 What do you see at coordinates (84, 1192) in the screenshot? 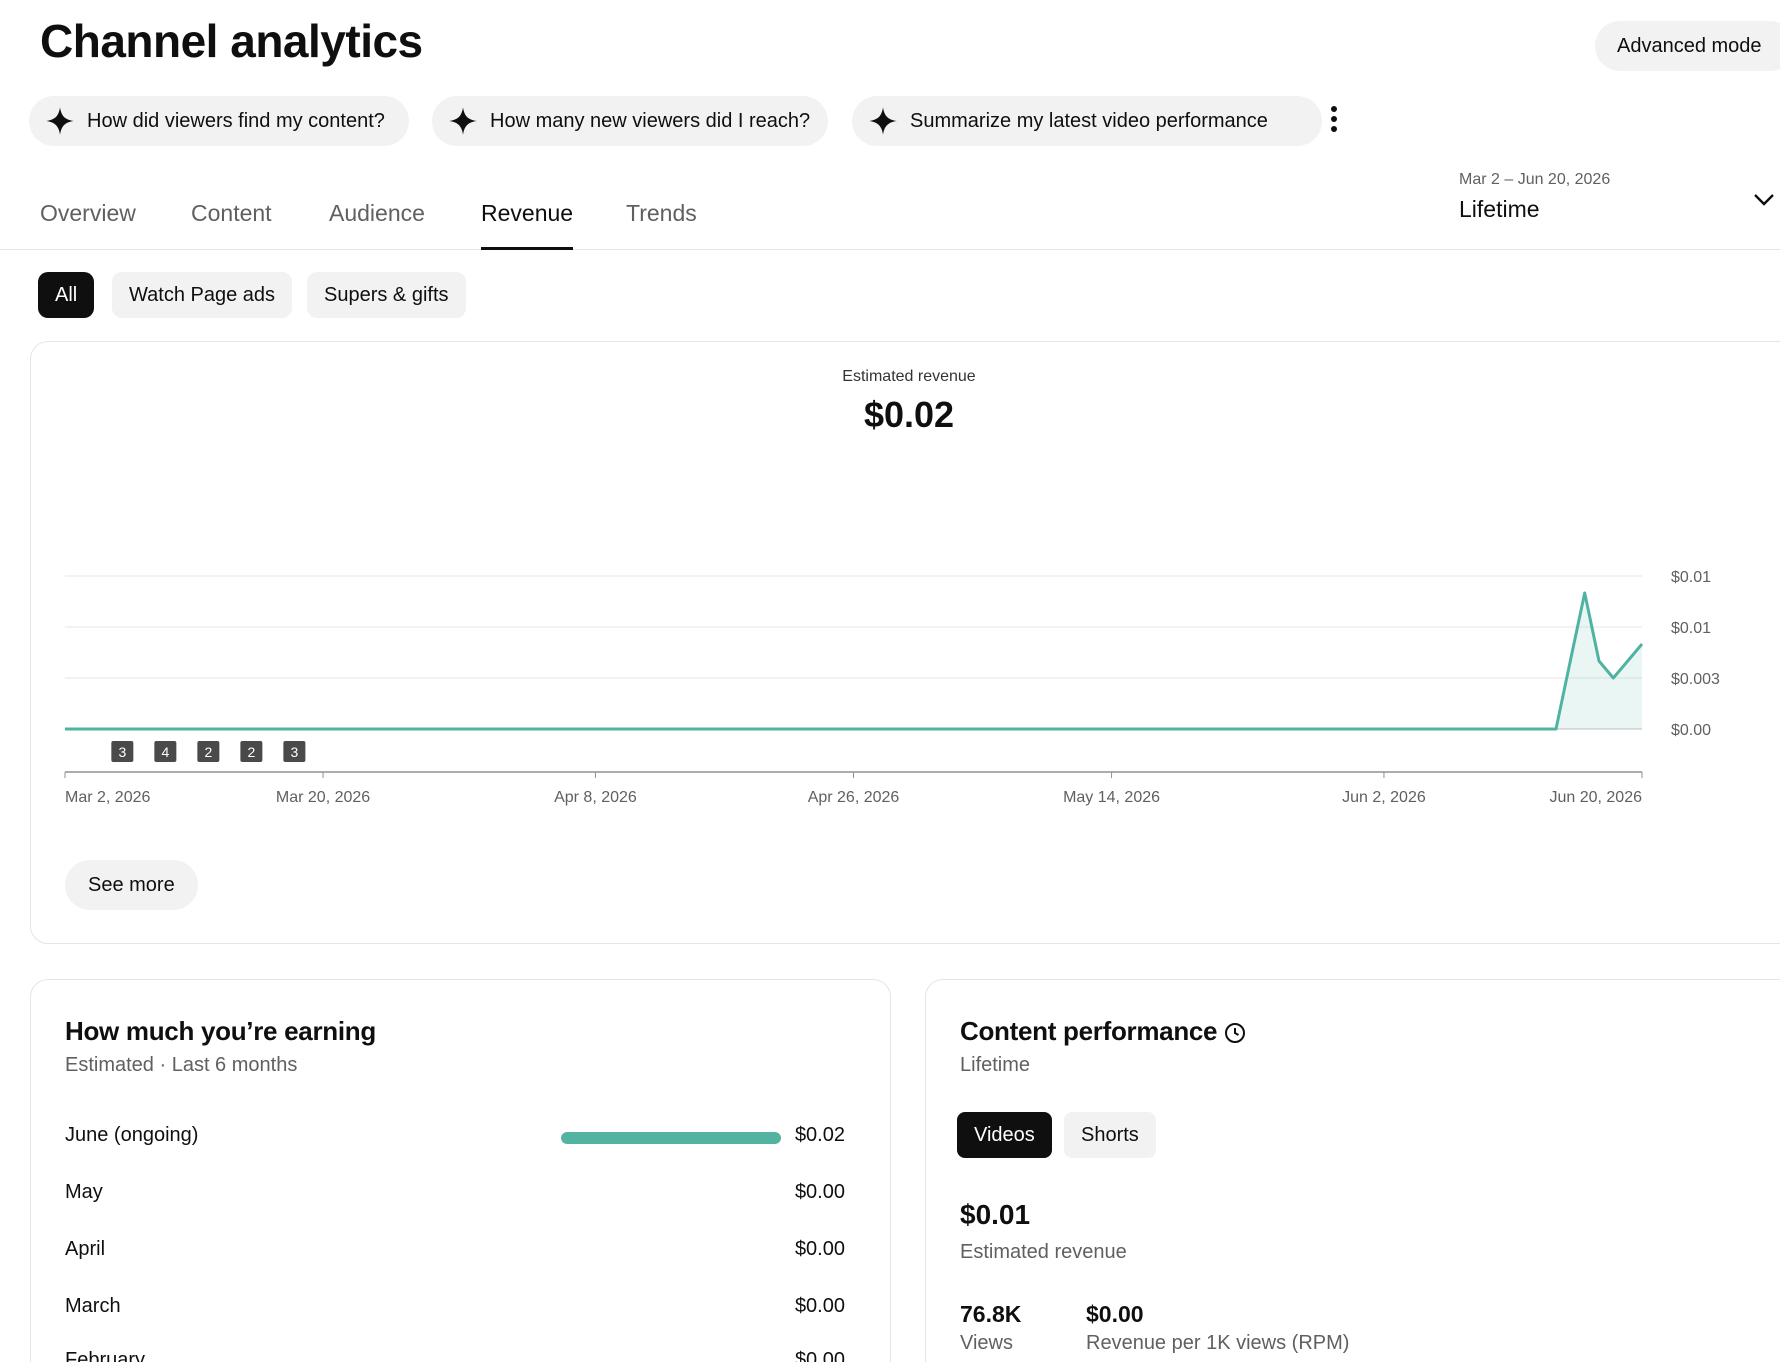
I see `earning-month: May` at bounding box center [84, 1192].